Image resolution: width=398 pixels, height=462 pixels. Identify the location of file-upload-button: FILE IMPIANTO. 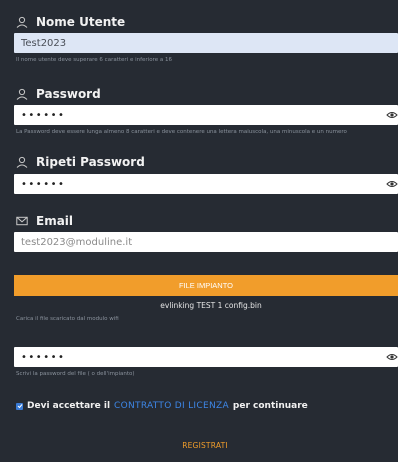
(206, 285).